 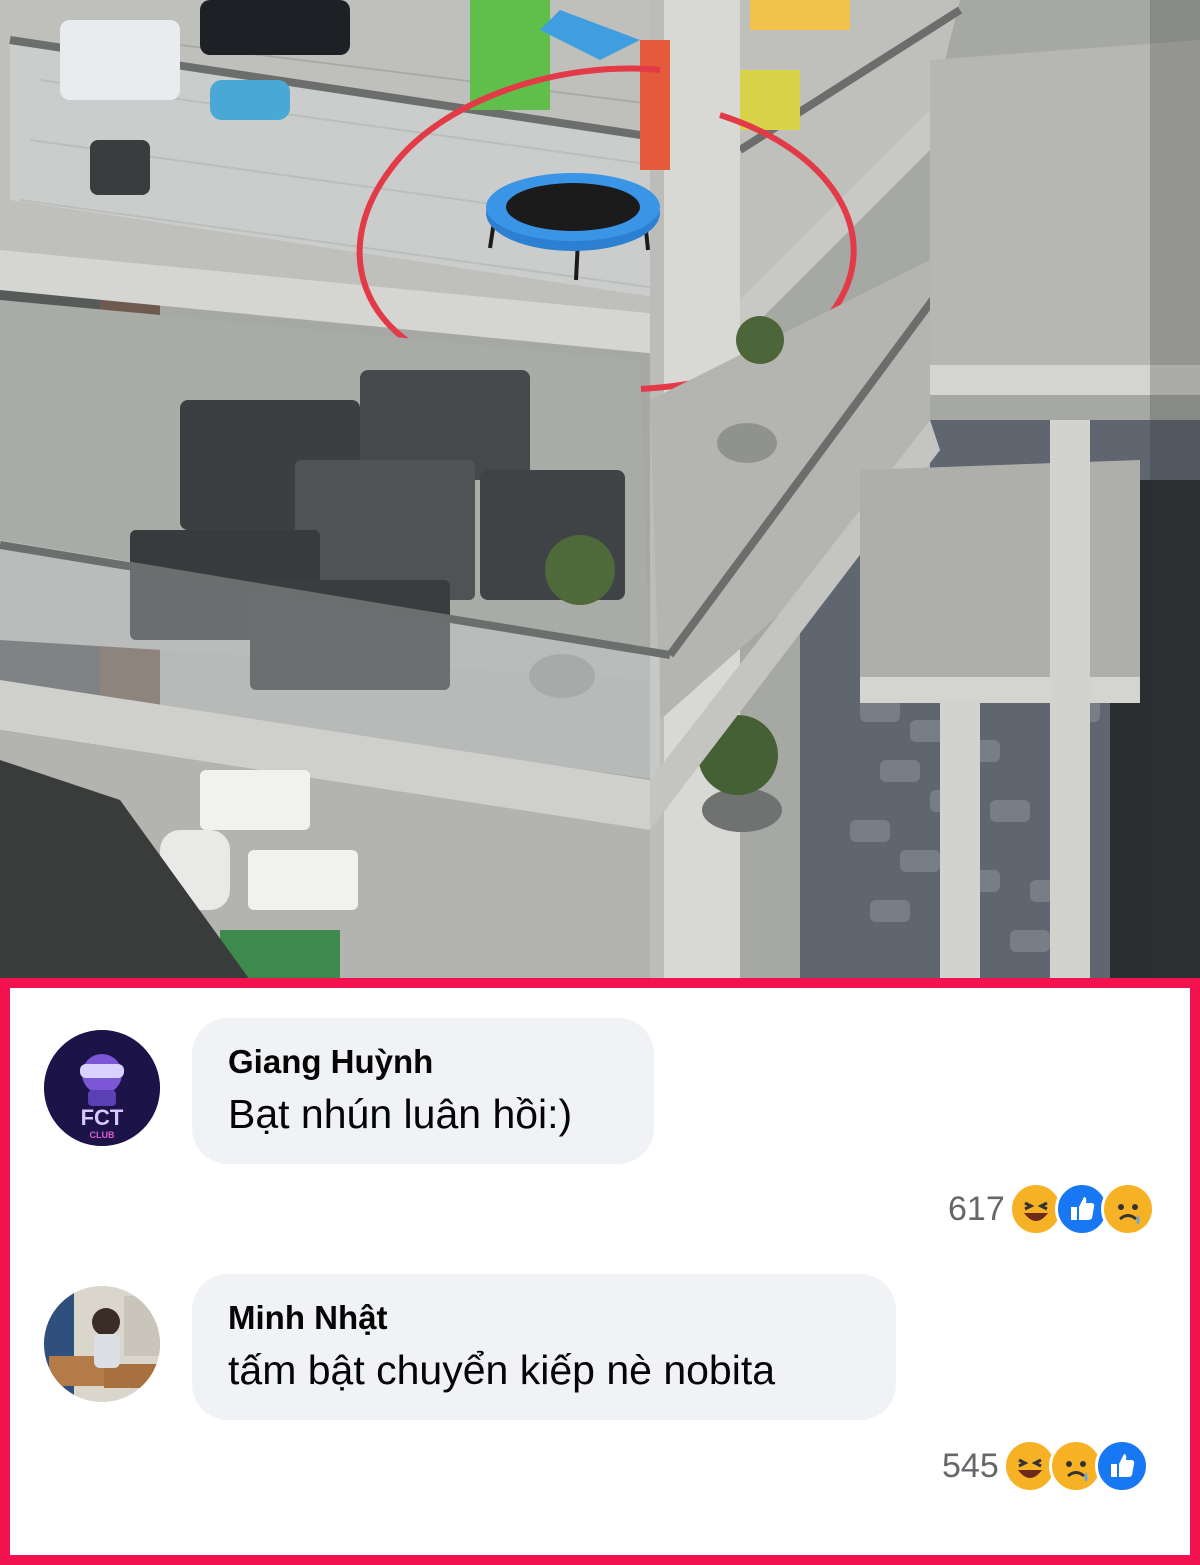 I want to click on reaction-summary: 545, so click(x=1045, y=1466).